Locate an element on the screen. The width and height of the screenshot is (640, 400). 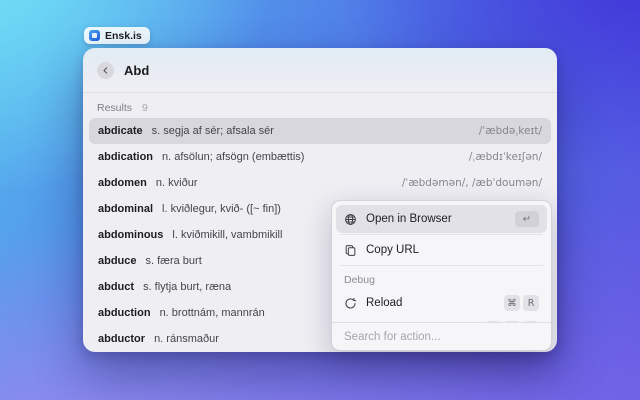
result-word: abdicate is located at coordinates (120, 131).